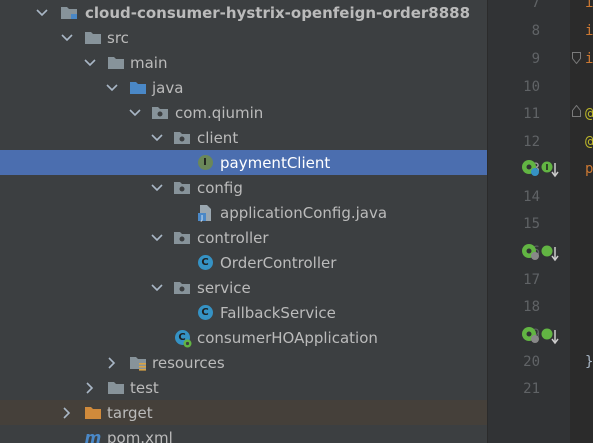  What do you see at coordinates (144, 387) in the screenshot?
I see `tree-label: test` at bounding box center [144, 387].